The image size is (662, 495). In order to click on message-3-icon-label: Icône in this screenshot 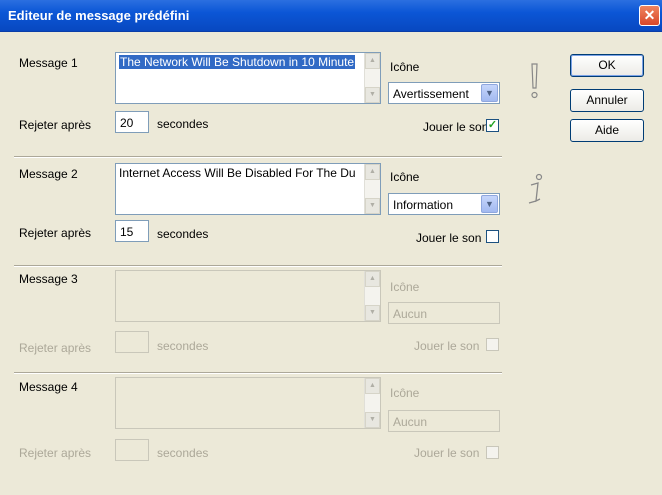, I will do `click(405, 287)`.